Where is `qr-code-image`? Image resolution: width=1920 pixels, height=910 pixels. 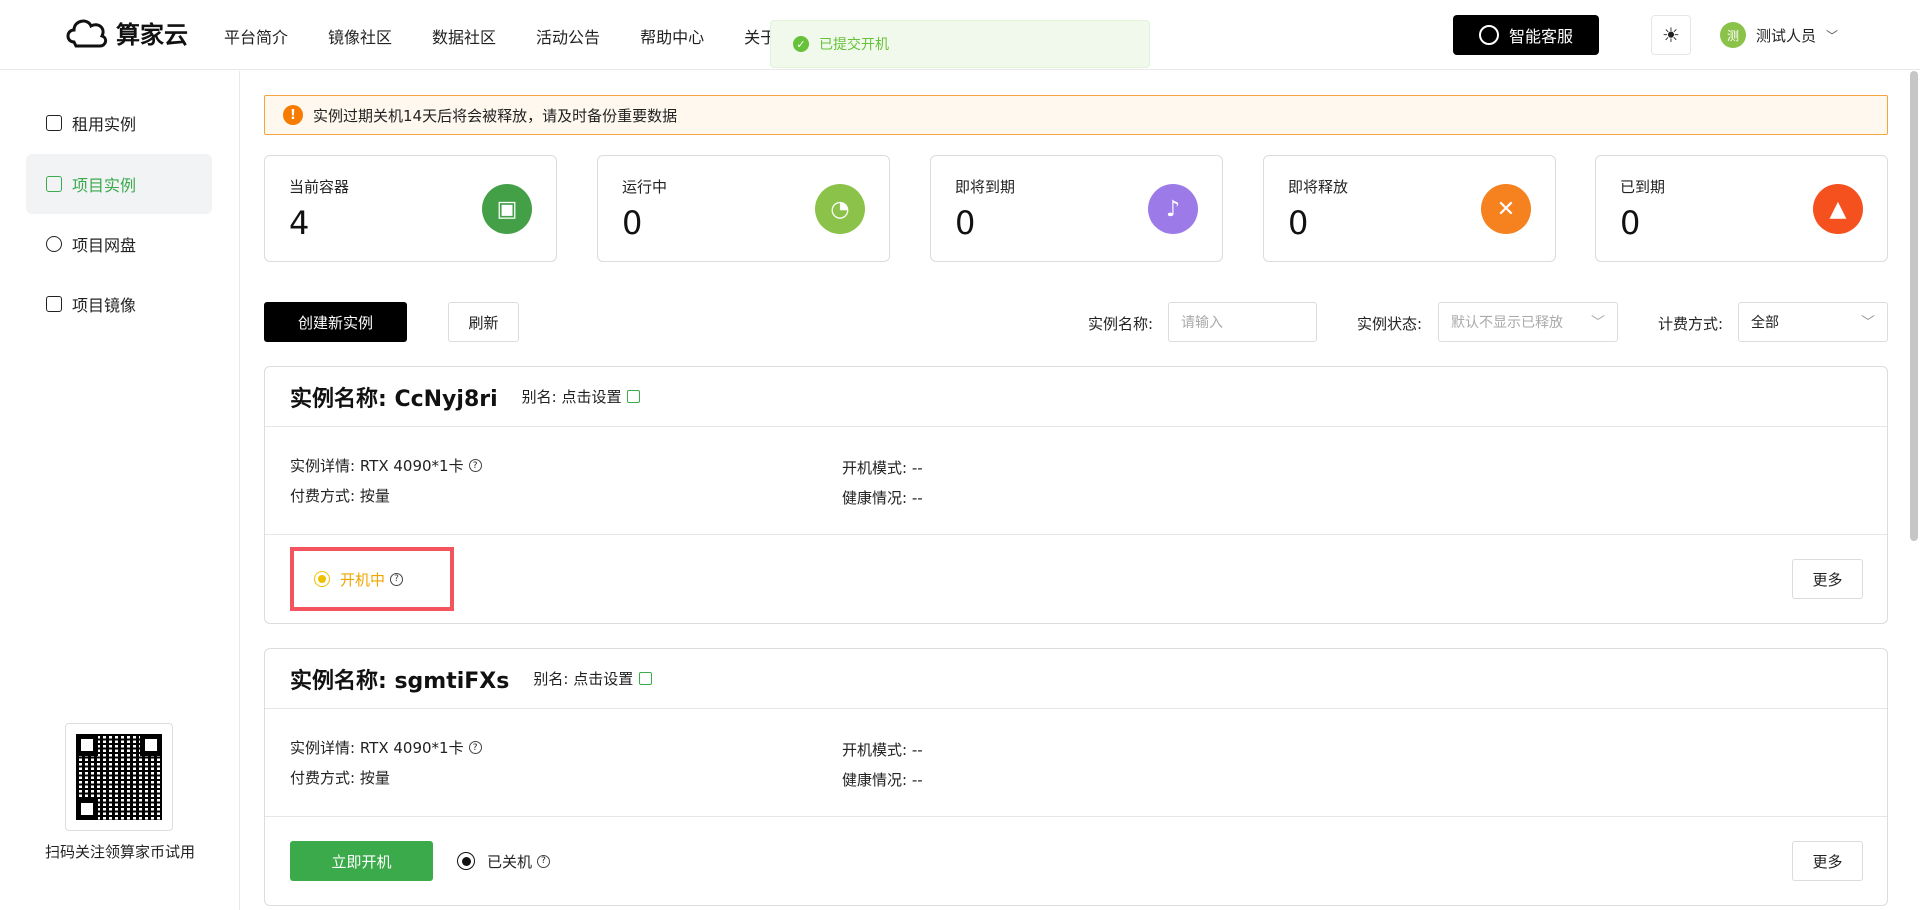
qr-code-image is located at coordinates (119, 777).